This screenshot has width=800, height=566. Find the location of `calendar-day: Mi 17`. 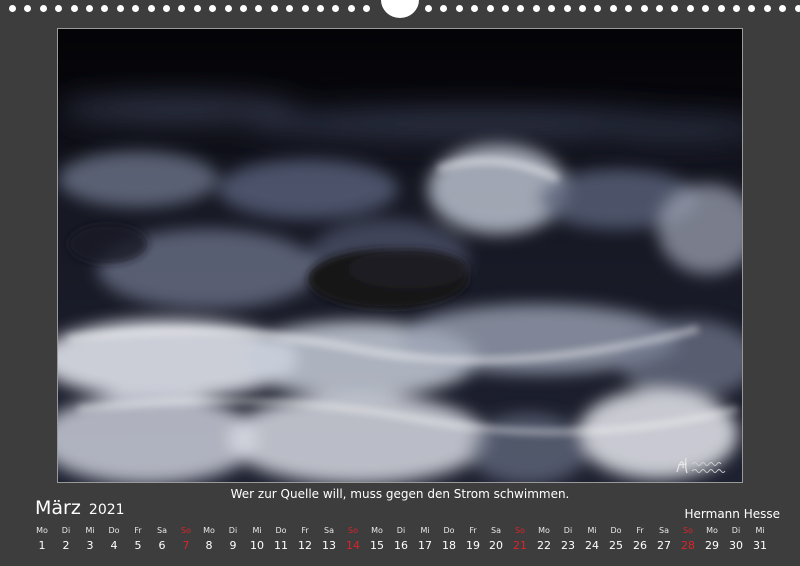

calendar-day: Mi 17 is located at coordinates (425, 540).